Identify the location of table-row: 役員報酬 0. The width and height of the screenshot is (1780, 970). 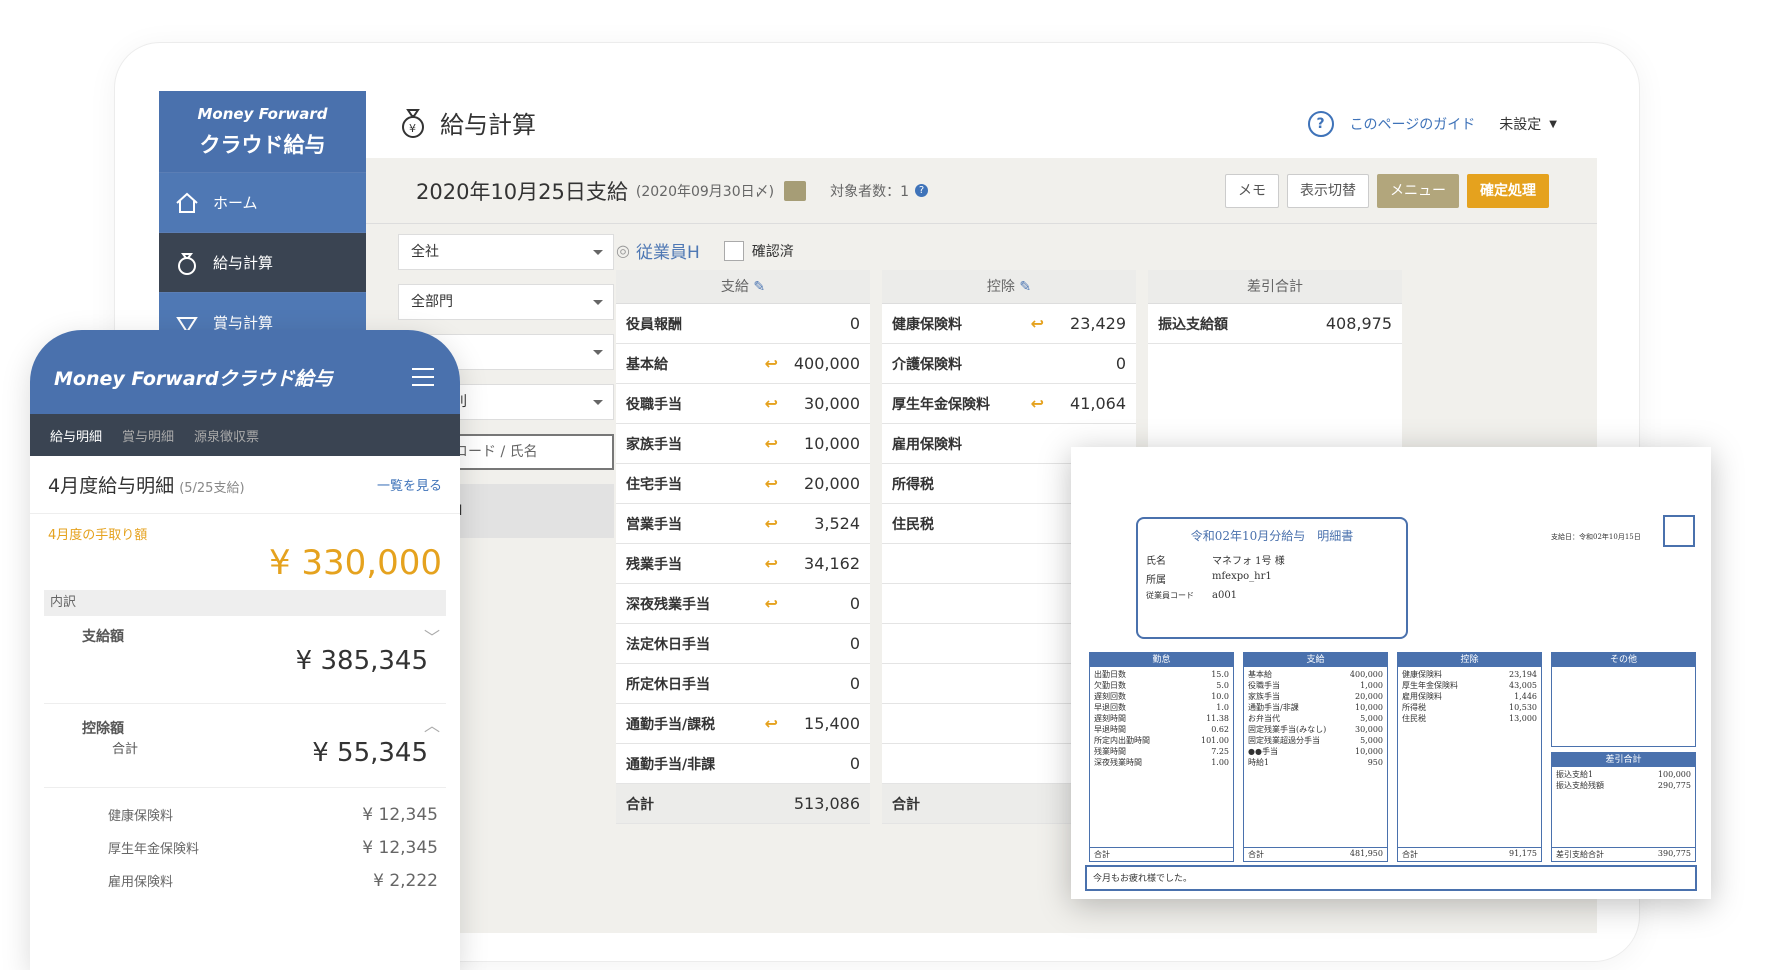
(743, 324).